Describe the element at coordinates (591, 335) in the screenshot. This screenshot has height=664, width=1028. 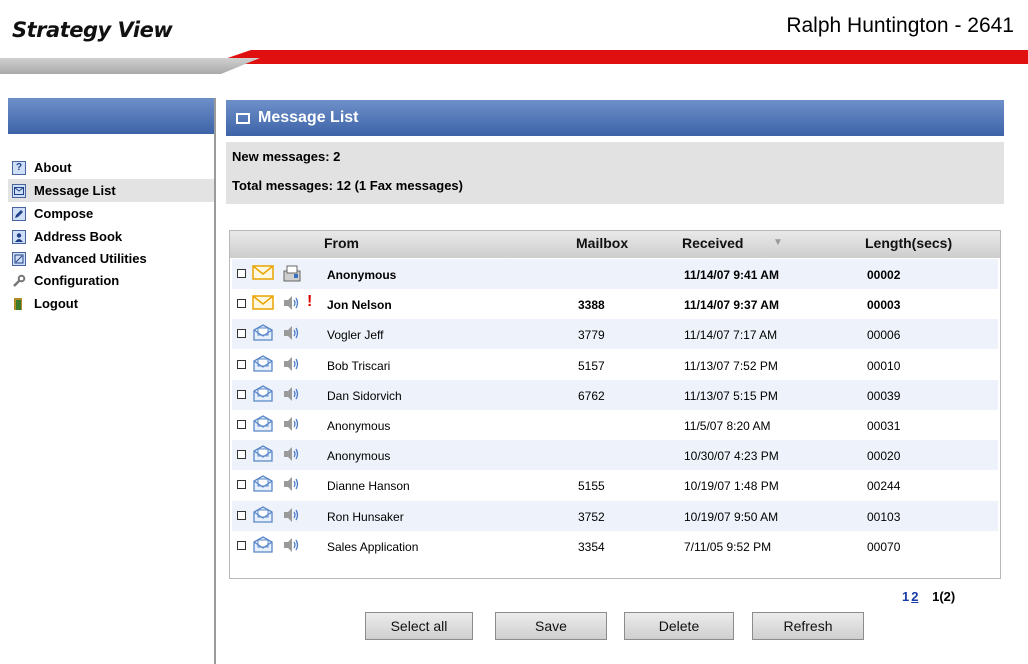
I see `row-mailbox: 3779` at that location.